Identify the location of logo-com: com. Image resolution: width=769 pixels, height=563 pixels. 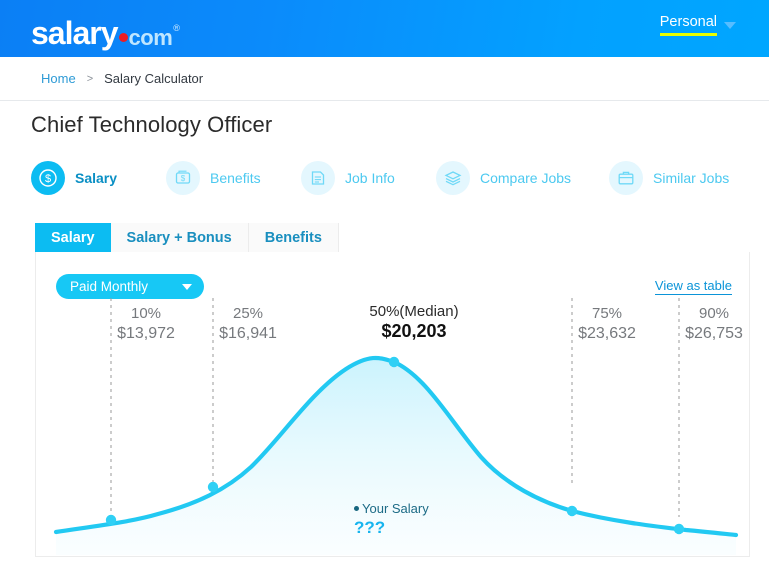
(150, 37).